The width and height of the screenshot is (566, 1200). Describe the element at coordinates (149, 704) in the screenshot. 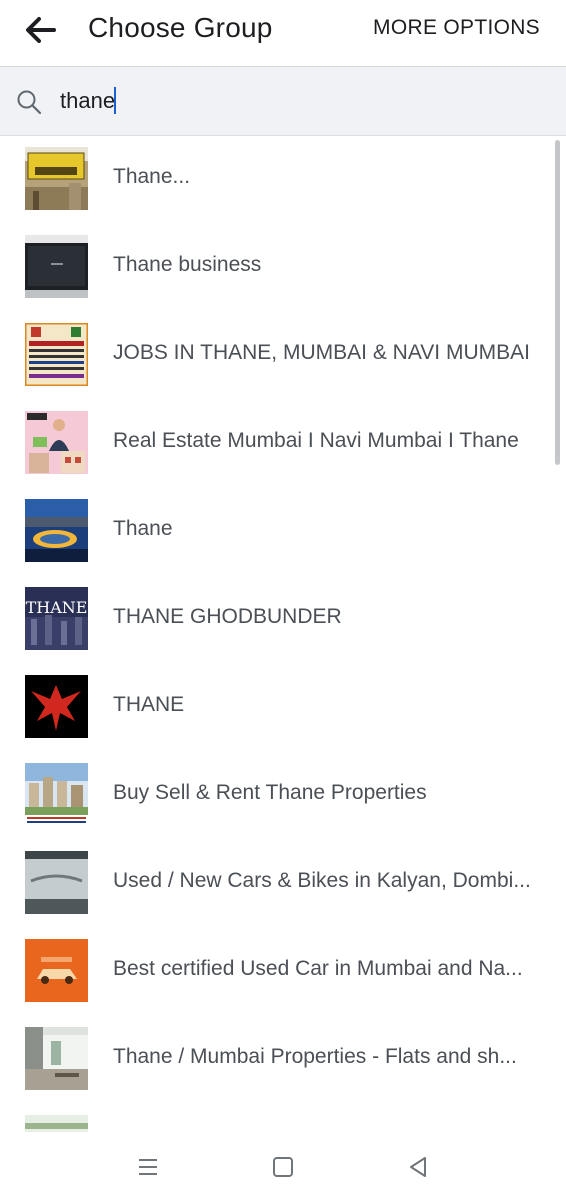

I see `group-name: THANE` at that location.